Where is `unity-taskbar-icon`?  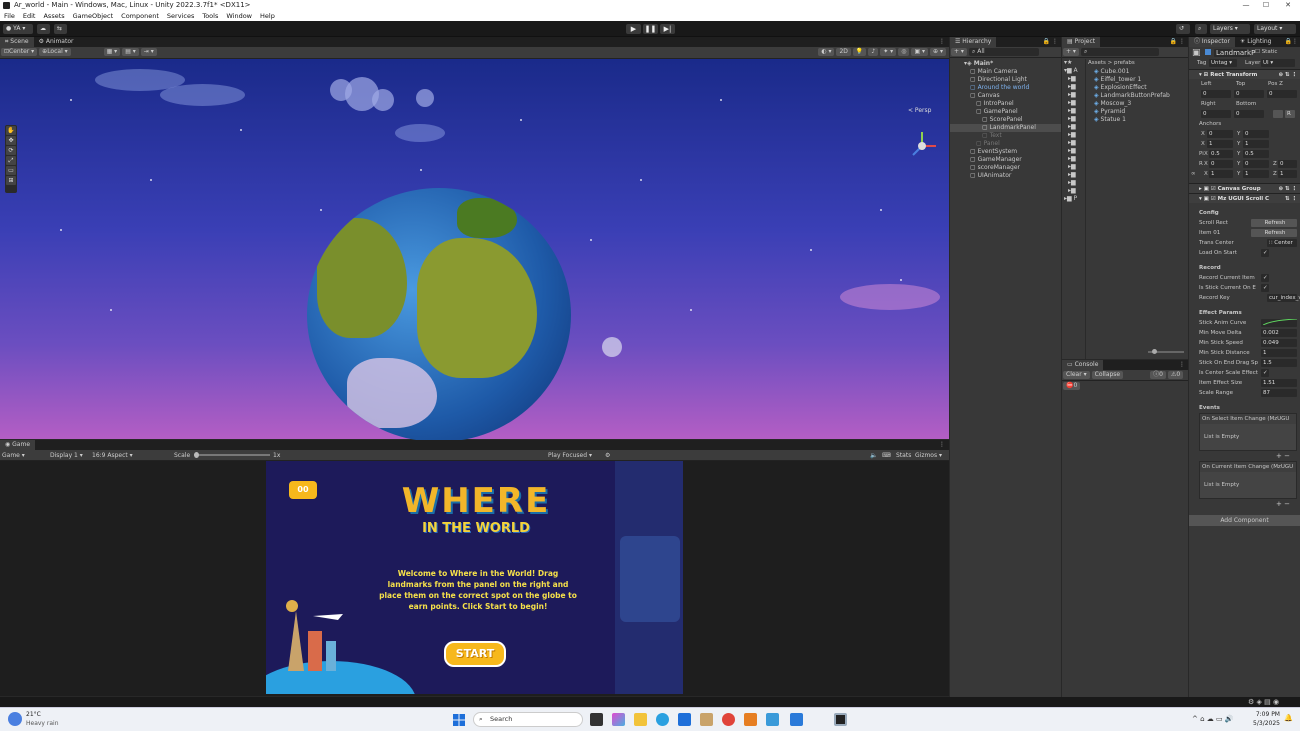
unity-taskbar-icon is located at coordinates (840, 719).